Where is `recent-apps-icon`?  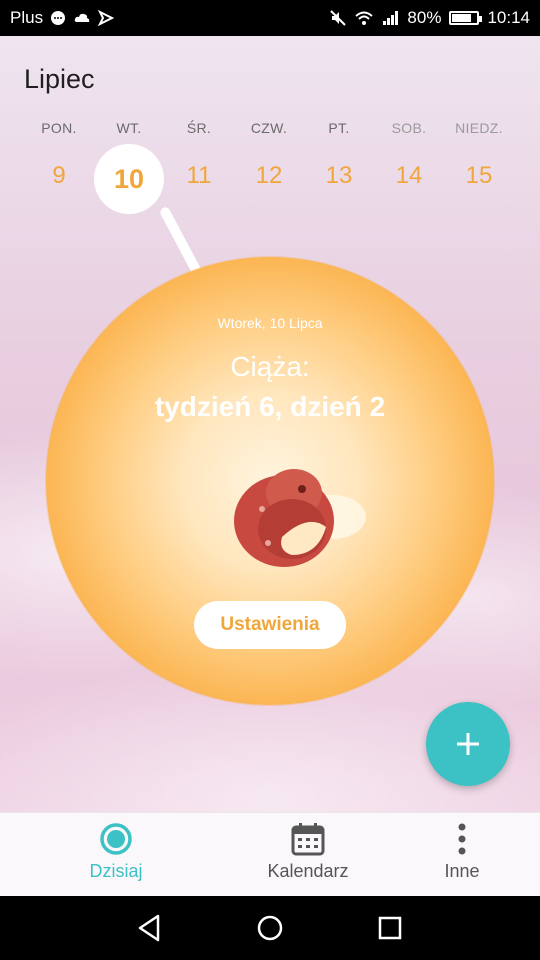 recent-apps-icon is located at coordinates (390, 928).